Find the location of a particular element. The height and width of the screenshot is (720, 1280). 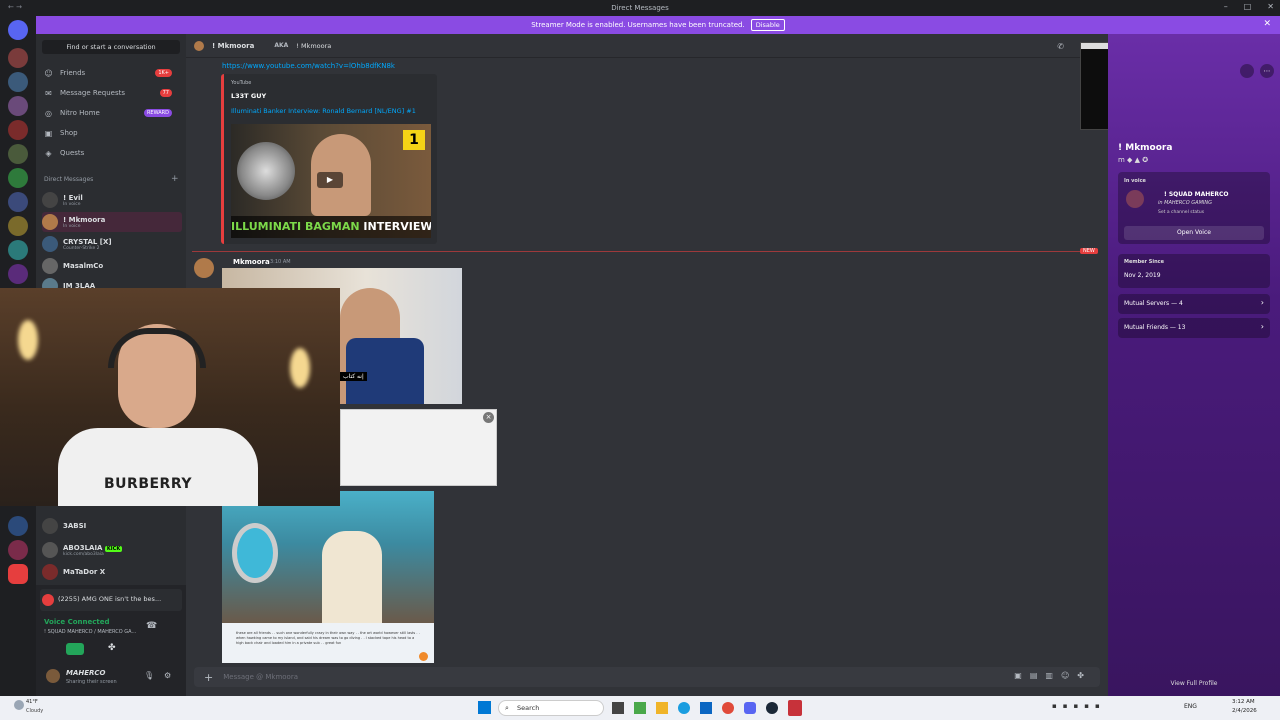

speaker-suit-image is located at coordinates (385, 371).